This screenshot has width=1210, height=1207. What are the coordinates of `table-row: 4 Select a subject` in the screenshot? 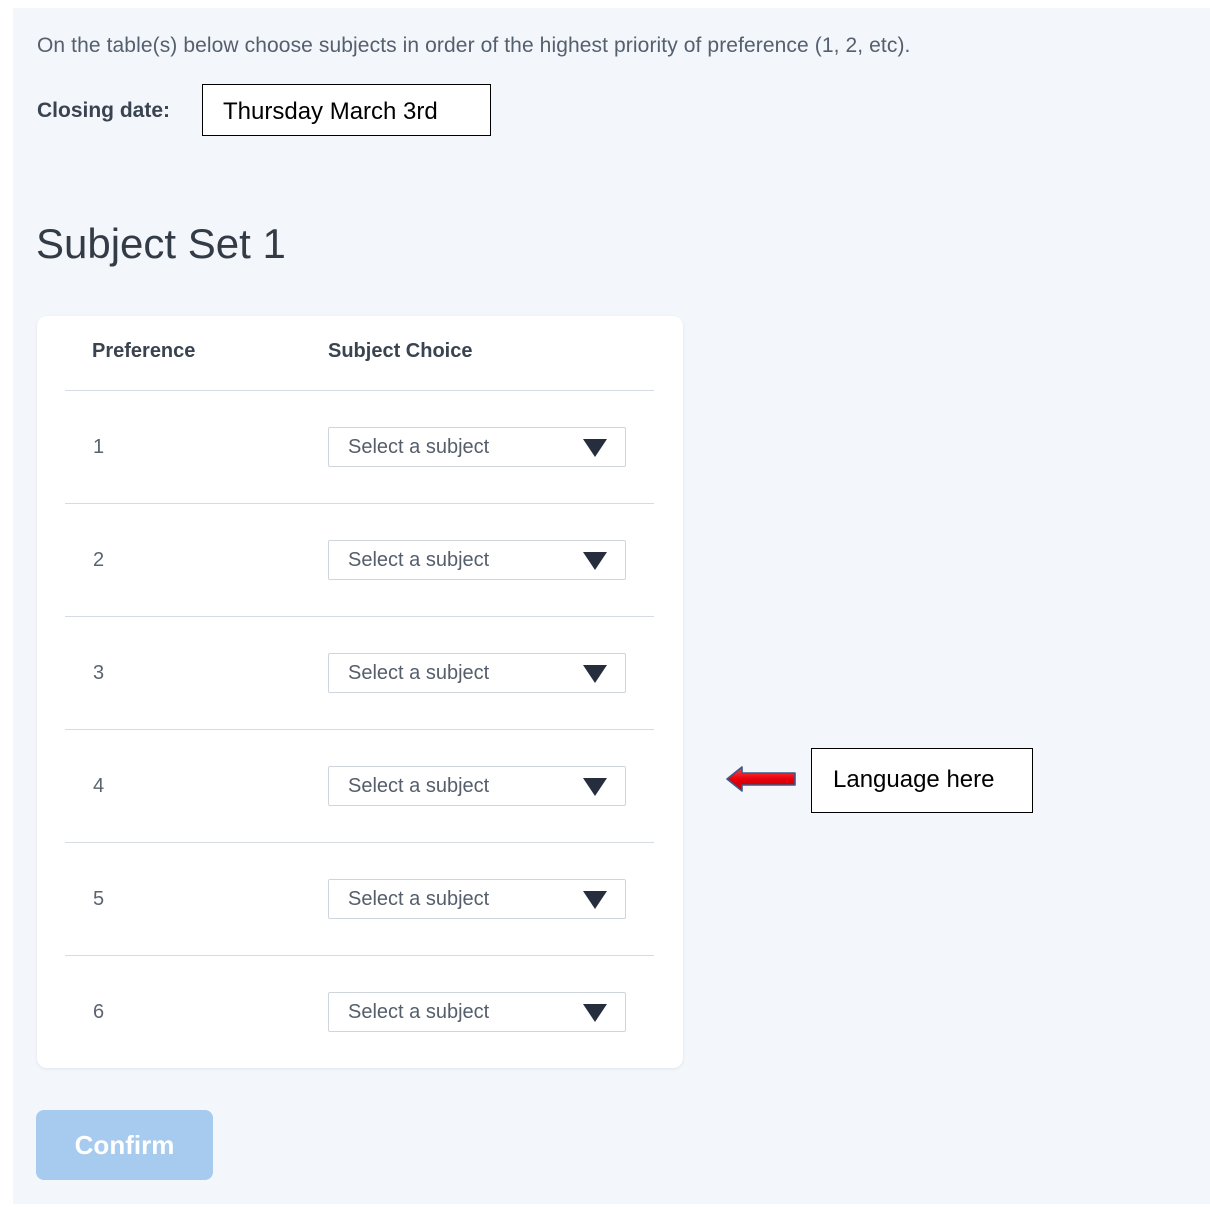 It's located at (359, 786).